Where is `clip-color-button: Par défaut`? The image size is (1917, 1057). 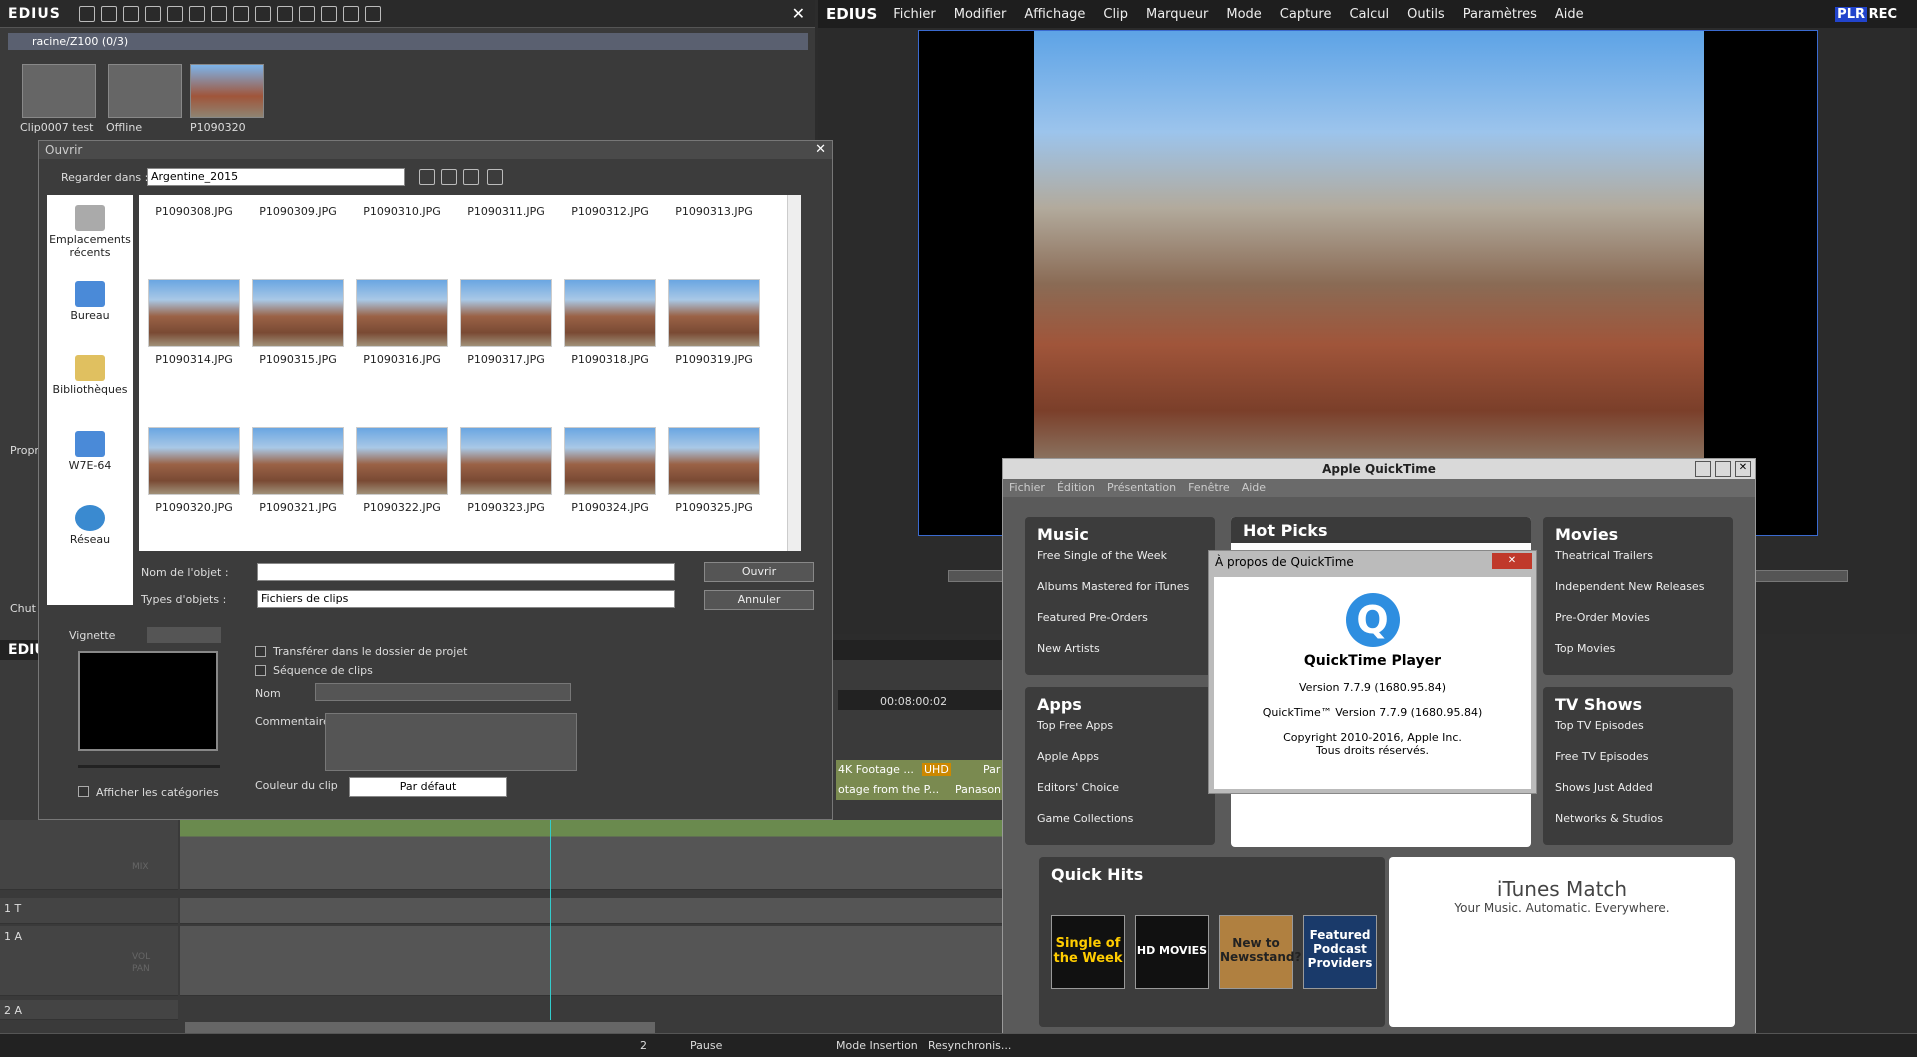
clip-color-button: Par défaut is located at coordinates (428, 787).